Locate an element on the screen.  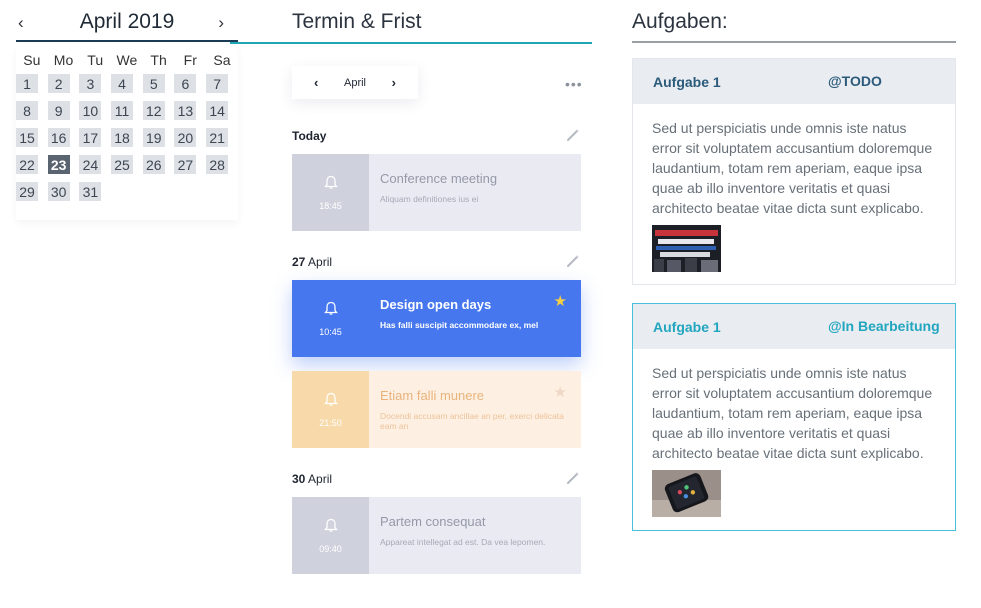
calendar-day: 22 is located at coordinates (27, 164).